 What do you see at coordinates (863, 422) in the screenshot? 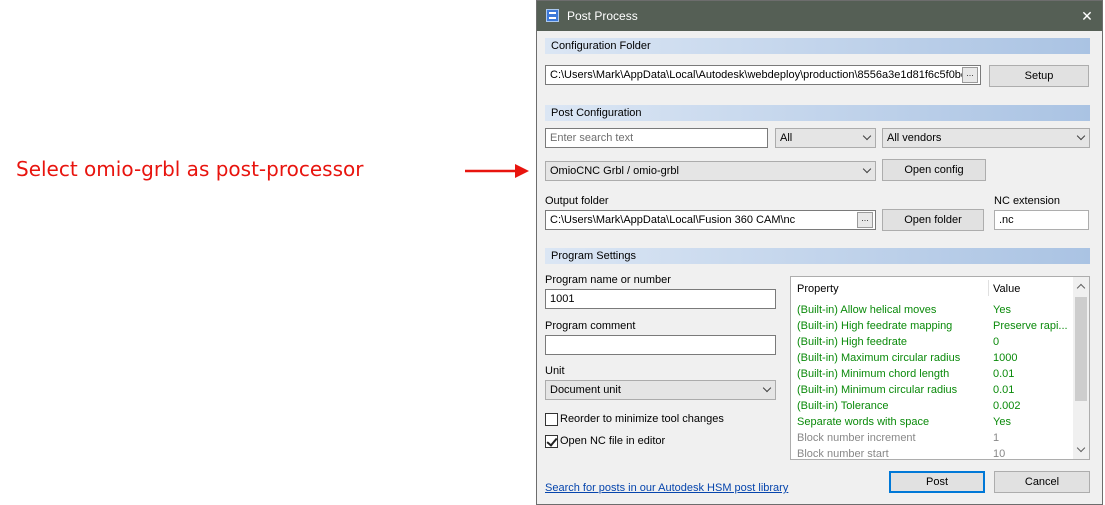
I see `property-name: Separate words with space` at bounding box center [863, 422].